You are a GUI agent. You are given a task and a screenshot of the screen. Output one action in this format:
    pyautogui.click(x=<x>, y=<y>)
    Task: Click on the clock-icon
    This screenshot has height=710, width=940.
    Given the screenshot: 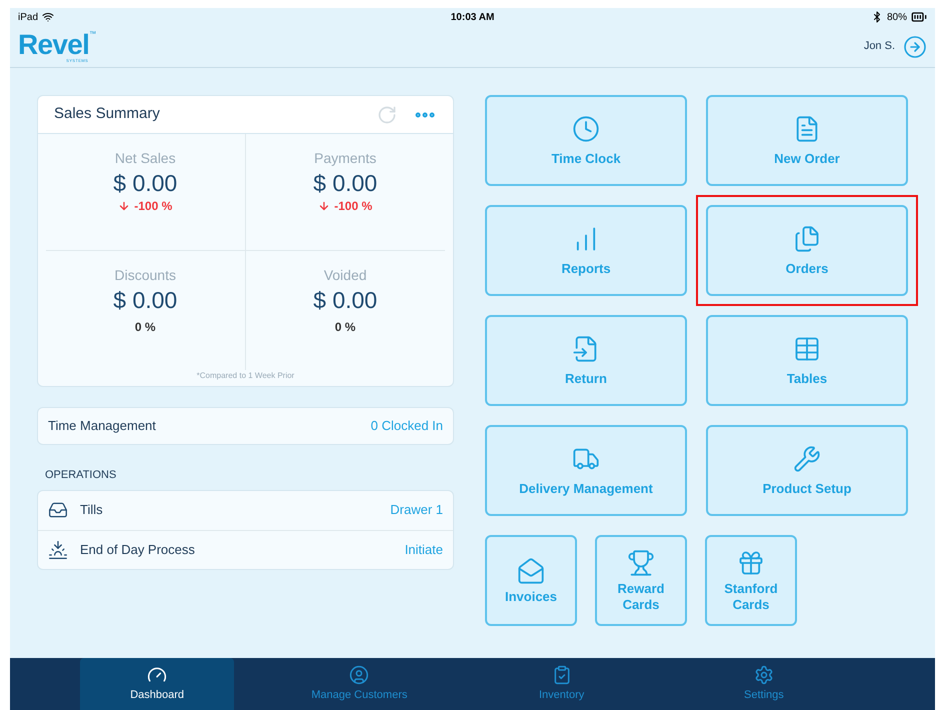 What is the action you would take?
    pyautogui.click(x=586, y=128)
    